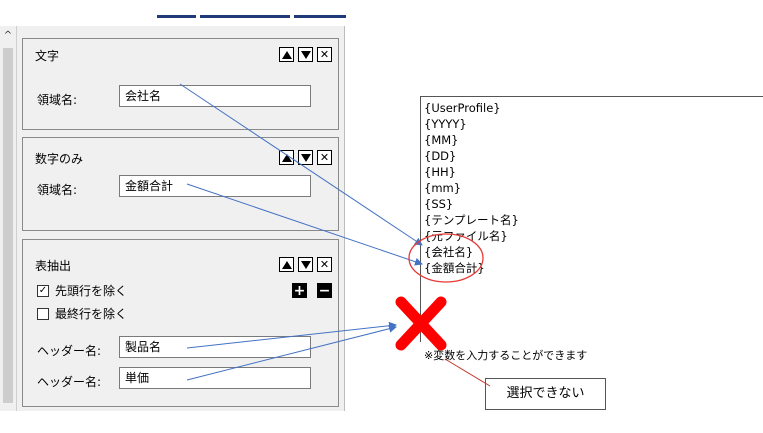 Image resolution: width=763 pixels, height=433 pixels. Describe the element at coordinates (441, 140) in the screenshot. I see `variable-item: {MM}` at that location.